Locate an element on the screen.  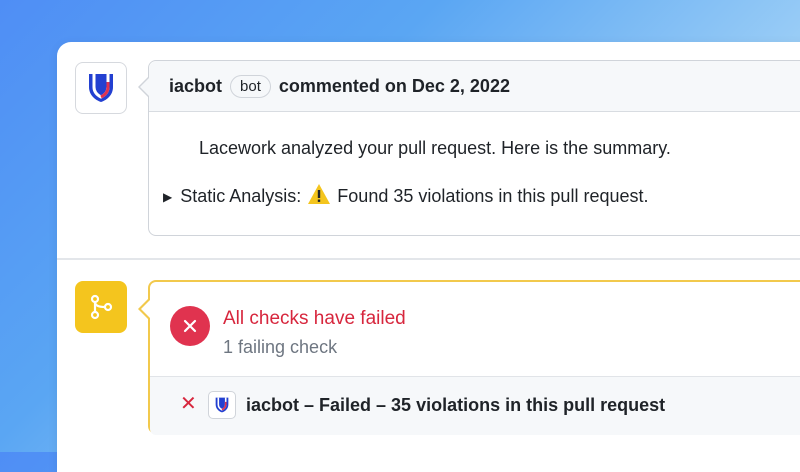
fail-status-icon is located at coordinates (190, 326).